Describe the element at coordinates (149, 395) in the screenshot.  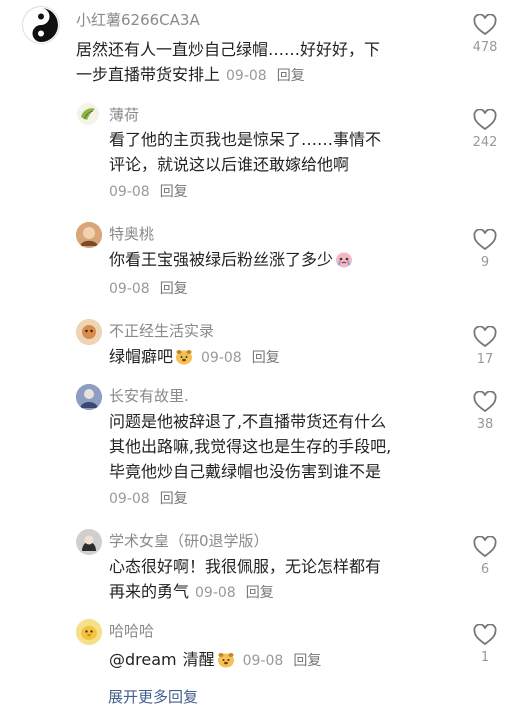
I see `comment-username: 长安有故里.` at that location.